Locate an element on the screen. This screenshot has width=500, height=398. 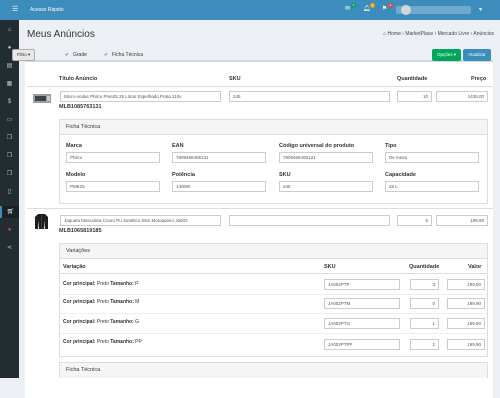
top-navbar: ☰ Acesso Rápido ✉ 2 🔔︎ 6 ⚑ 3 ▾ is located at coordinates (250, 10).